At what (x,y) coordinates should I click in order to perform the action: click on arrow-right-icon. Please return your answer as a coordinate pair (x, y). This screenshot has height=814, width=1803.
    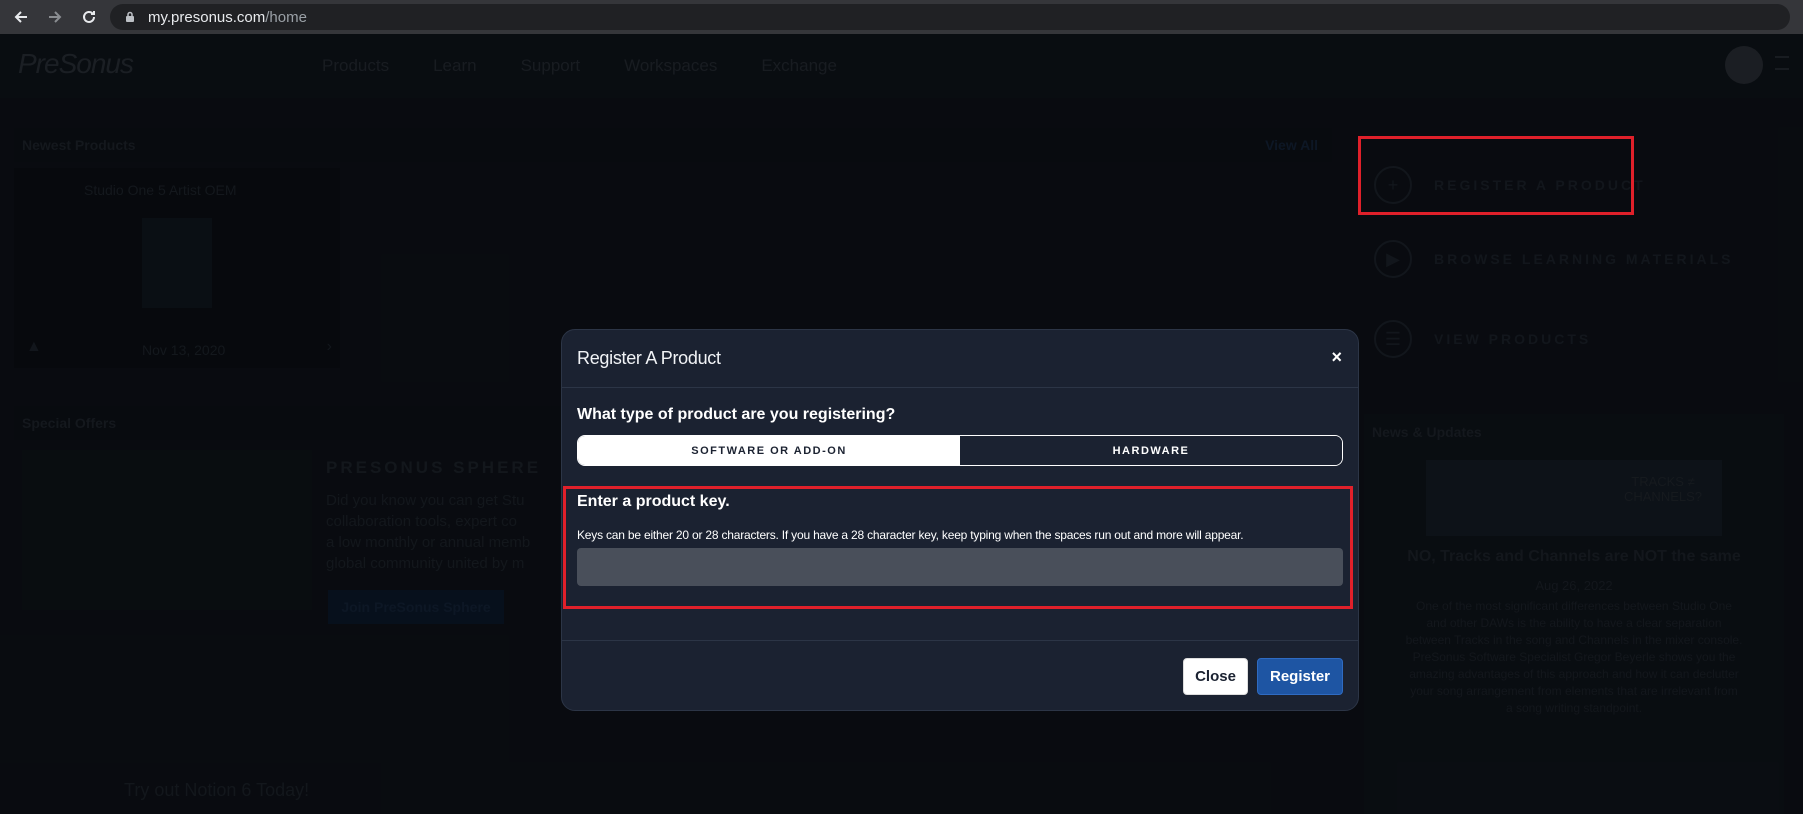
    Looking at the image, I should click on (55, 17).